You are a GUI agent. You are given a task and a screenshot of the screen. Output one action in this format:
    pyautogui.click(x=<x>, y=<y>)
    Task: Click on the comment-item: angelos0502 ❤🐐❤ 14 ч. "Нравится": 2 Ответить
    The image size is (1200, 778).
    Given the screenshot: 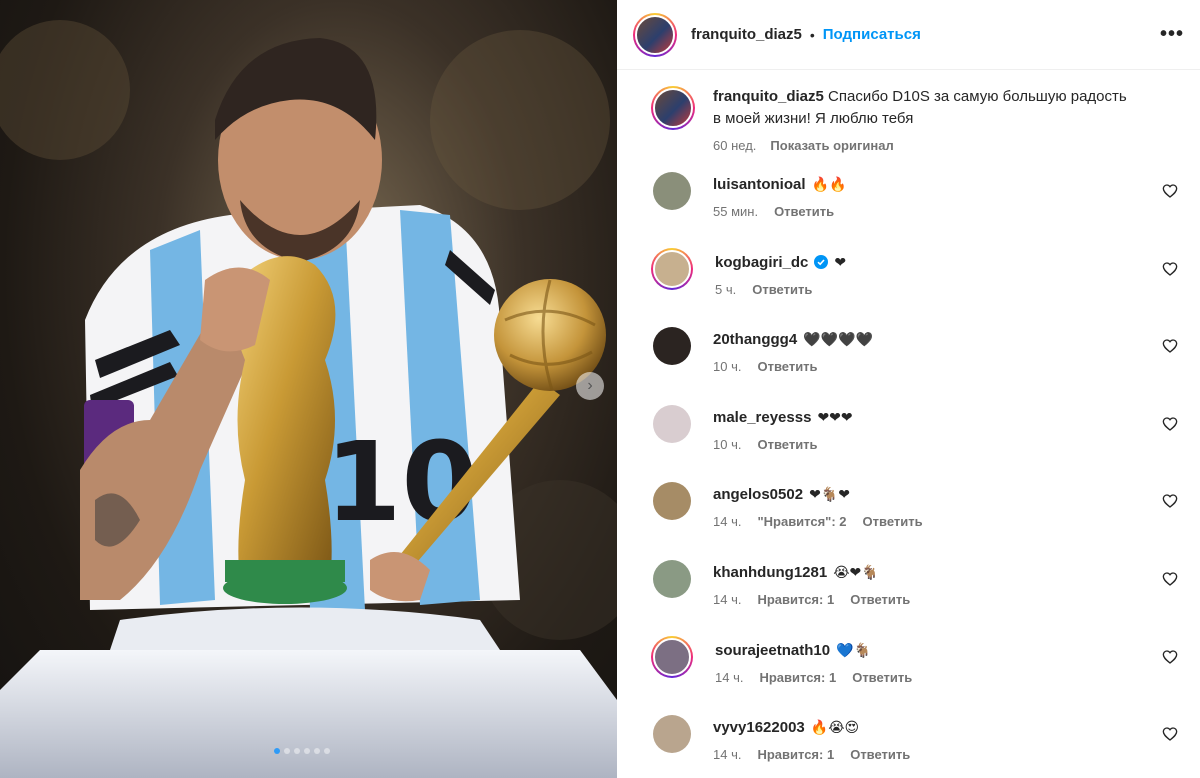 What is the action you would take?
    pyautogui.click(x=908, y=521)
    